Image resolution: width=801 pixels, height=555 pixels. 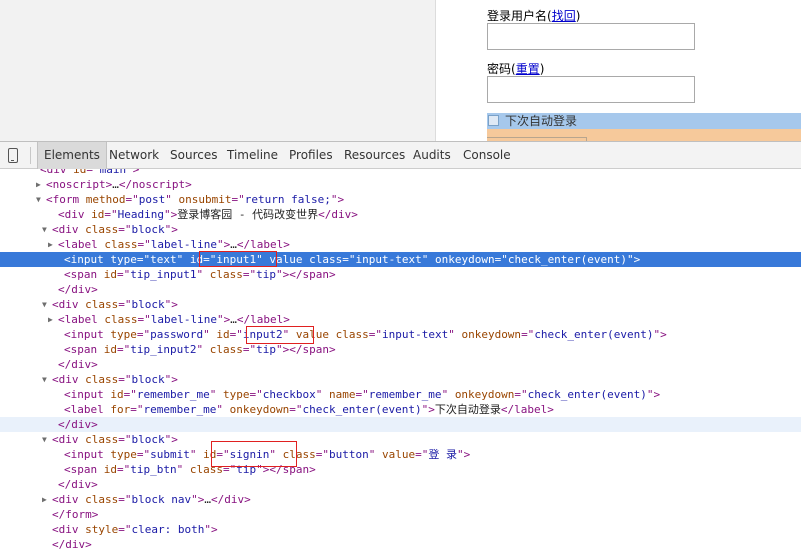 What do you see at coordinates (66, 199) in the screenshot?
I see `code-token: <form` at bounding box center [66, 199].